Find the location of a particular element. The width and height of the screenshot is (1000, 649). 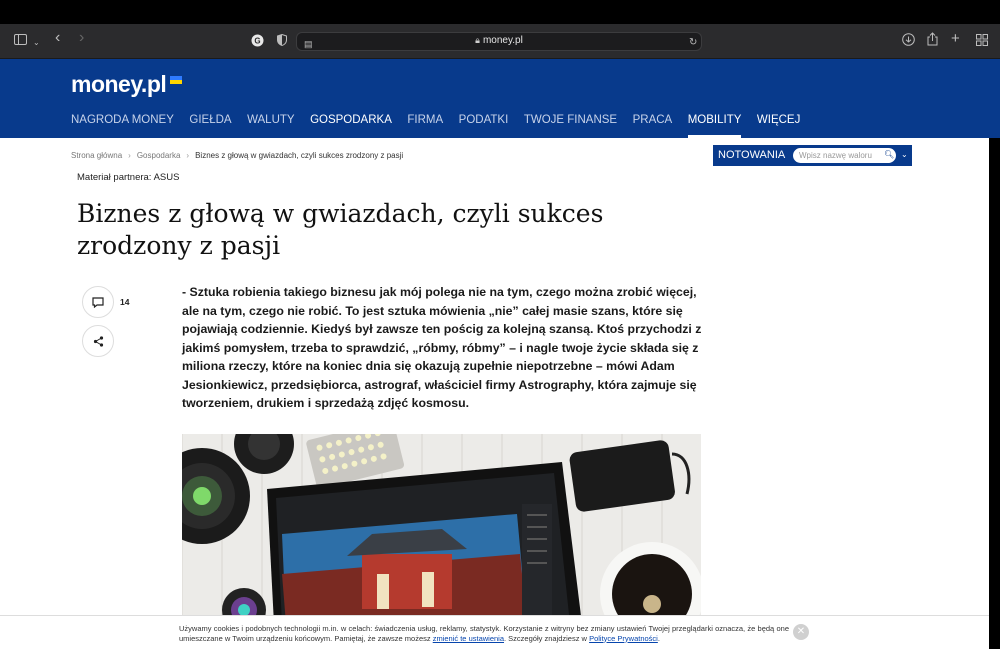

cookie-settings-link: zmienić te ustawienia is located at coordinates (468, 638).